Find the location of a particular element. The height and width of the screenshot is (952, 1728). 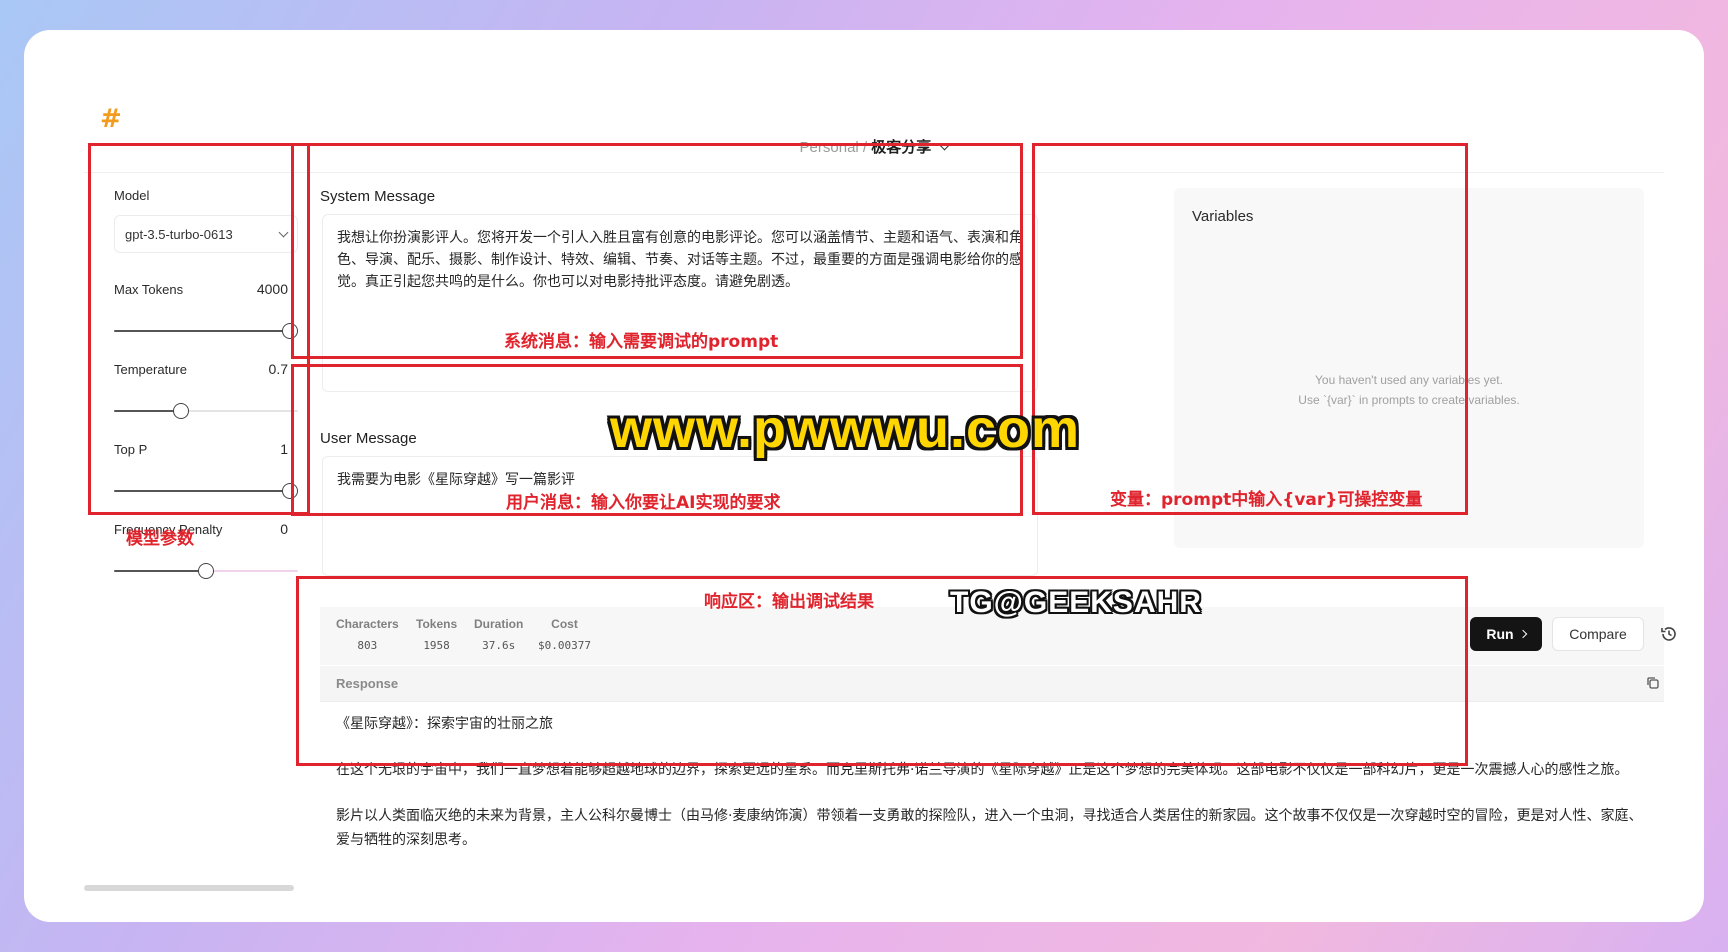

params-highlight-box is located at coordinates (199, 329).